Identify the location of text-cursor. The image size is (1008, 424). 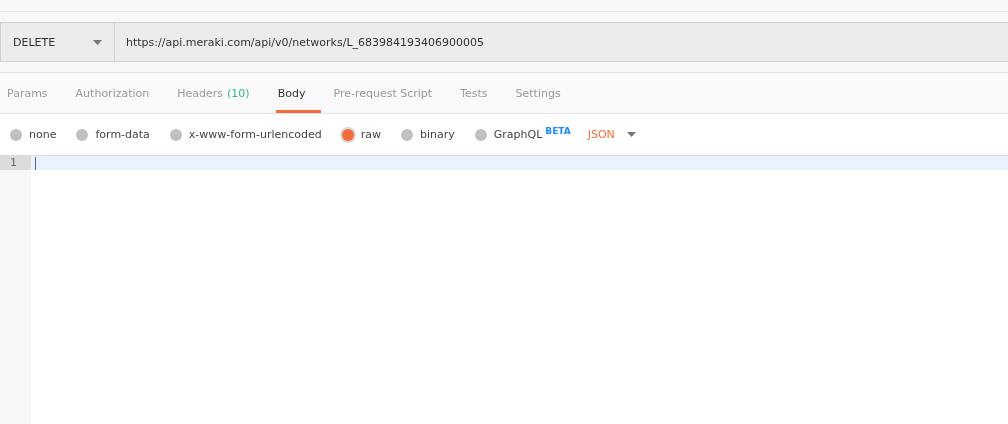
(35, 163).